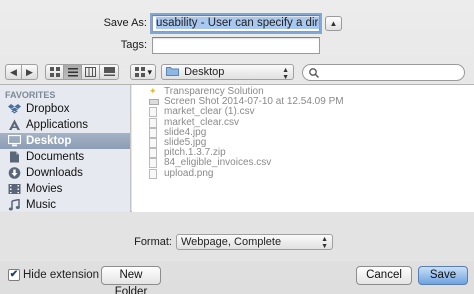  I want to click on sidebar-item-downloads: Downloads, so click(65, 173).